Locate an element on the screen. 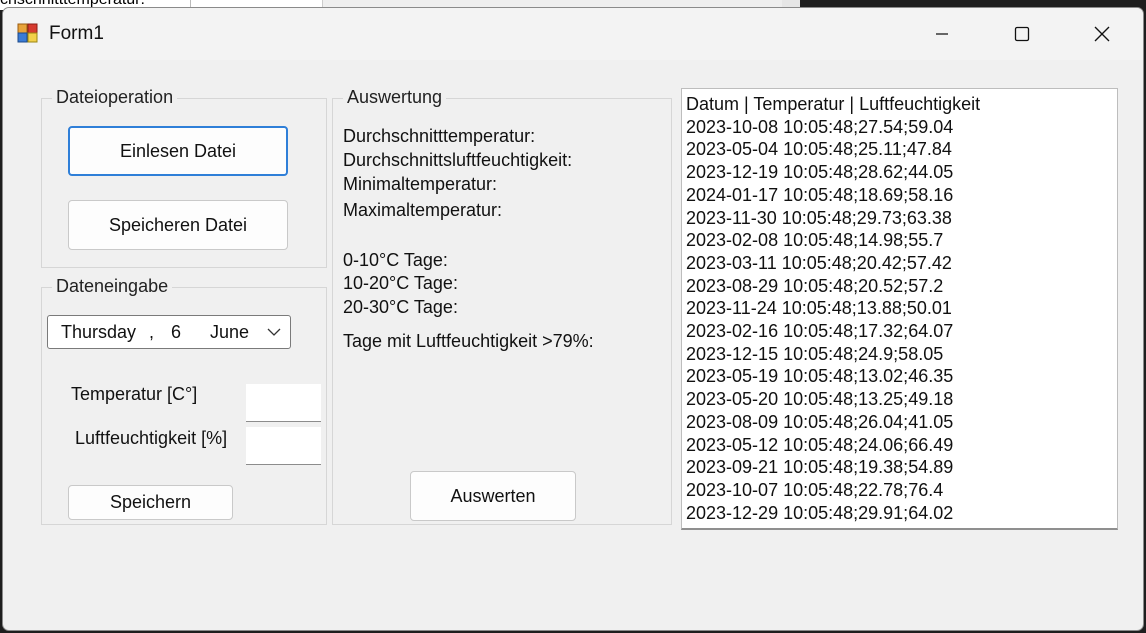 The image size is (1146, 633). close-icon is located at coordinates (1102, 34).